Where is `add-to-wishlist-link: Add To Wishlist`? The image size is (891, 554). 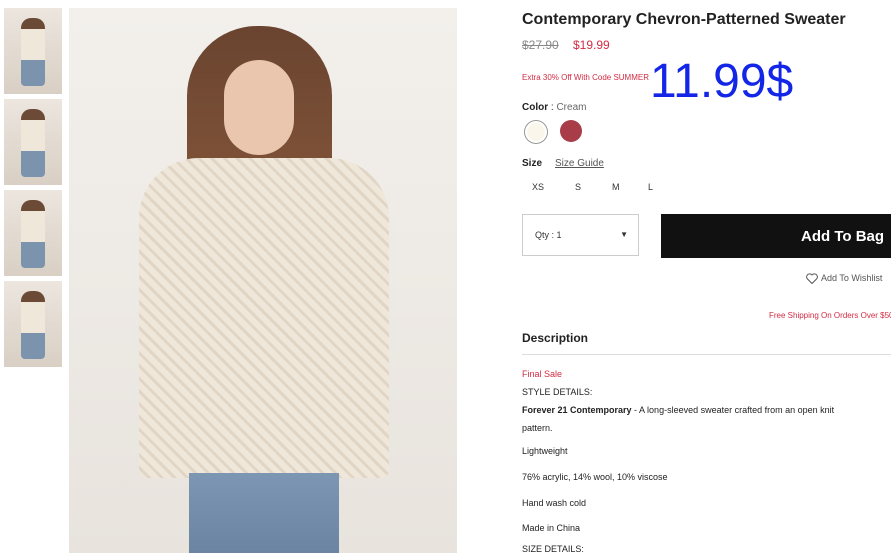
add-to-wishlist-link: Add To Wishlist is located at coordinates (844, 279).